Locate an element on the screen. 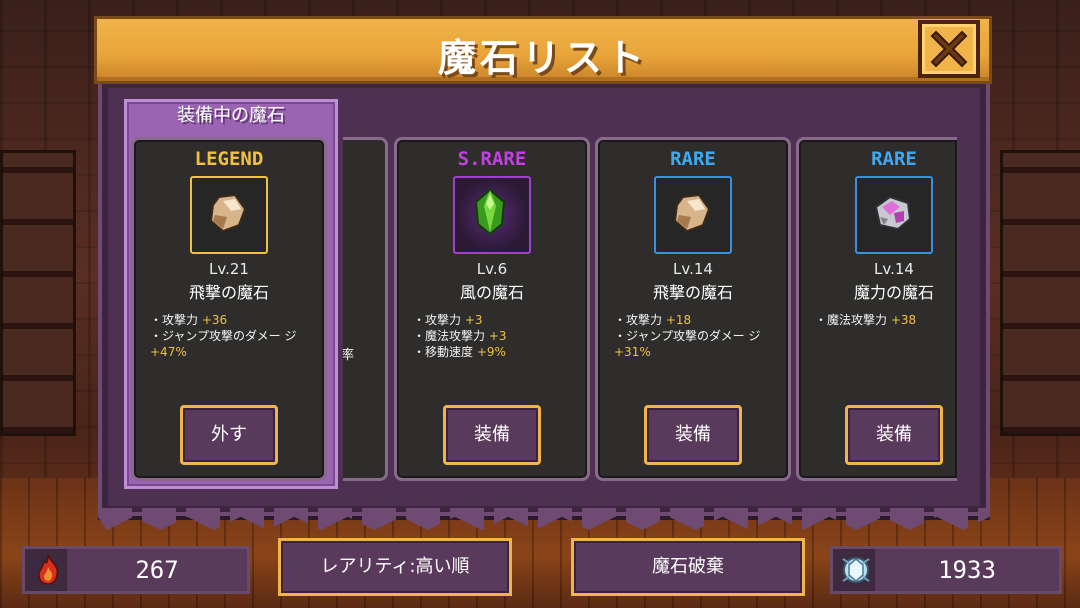 The width and height of the screenshot is (1080, 608). stat-line: ・移動速度 +9% is located at coordinates (459, 352).